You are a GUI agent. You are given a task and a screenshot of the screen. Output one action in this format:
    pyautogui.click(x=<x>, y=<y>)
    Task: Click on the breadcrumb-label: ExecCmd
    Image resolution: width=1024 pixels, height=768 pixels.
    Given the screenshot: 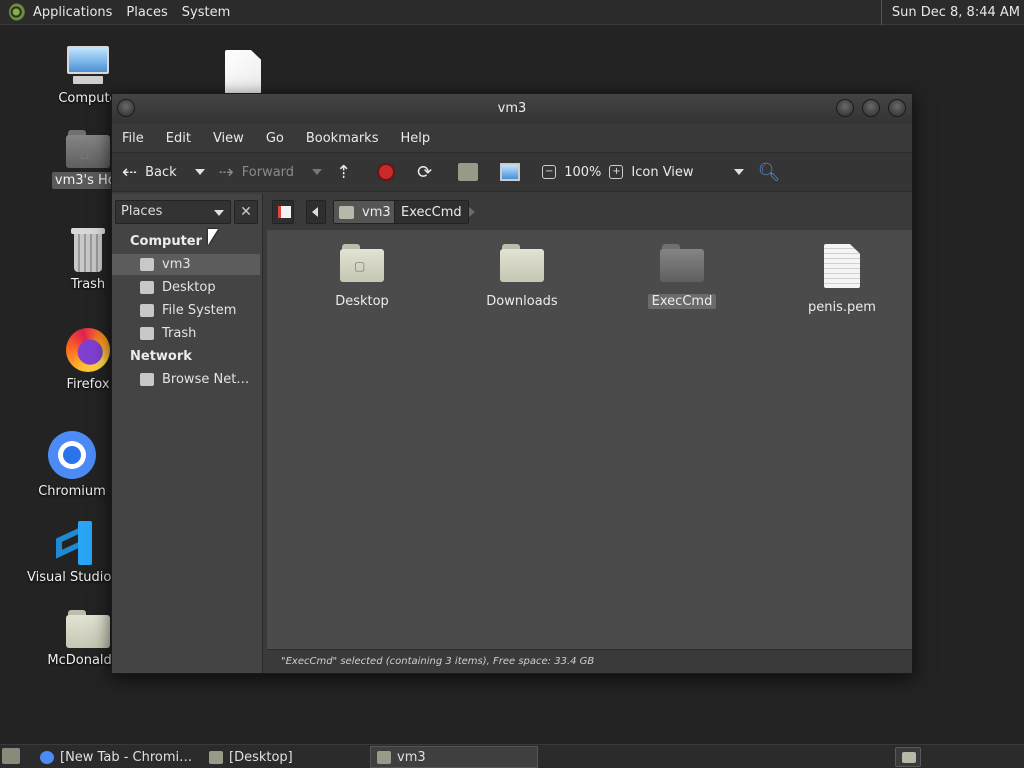 What is the action you would take?
    pyautogui.click(x=431, y=212)
    